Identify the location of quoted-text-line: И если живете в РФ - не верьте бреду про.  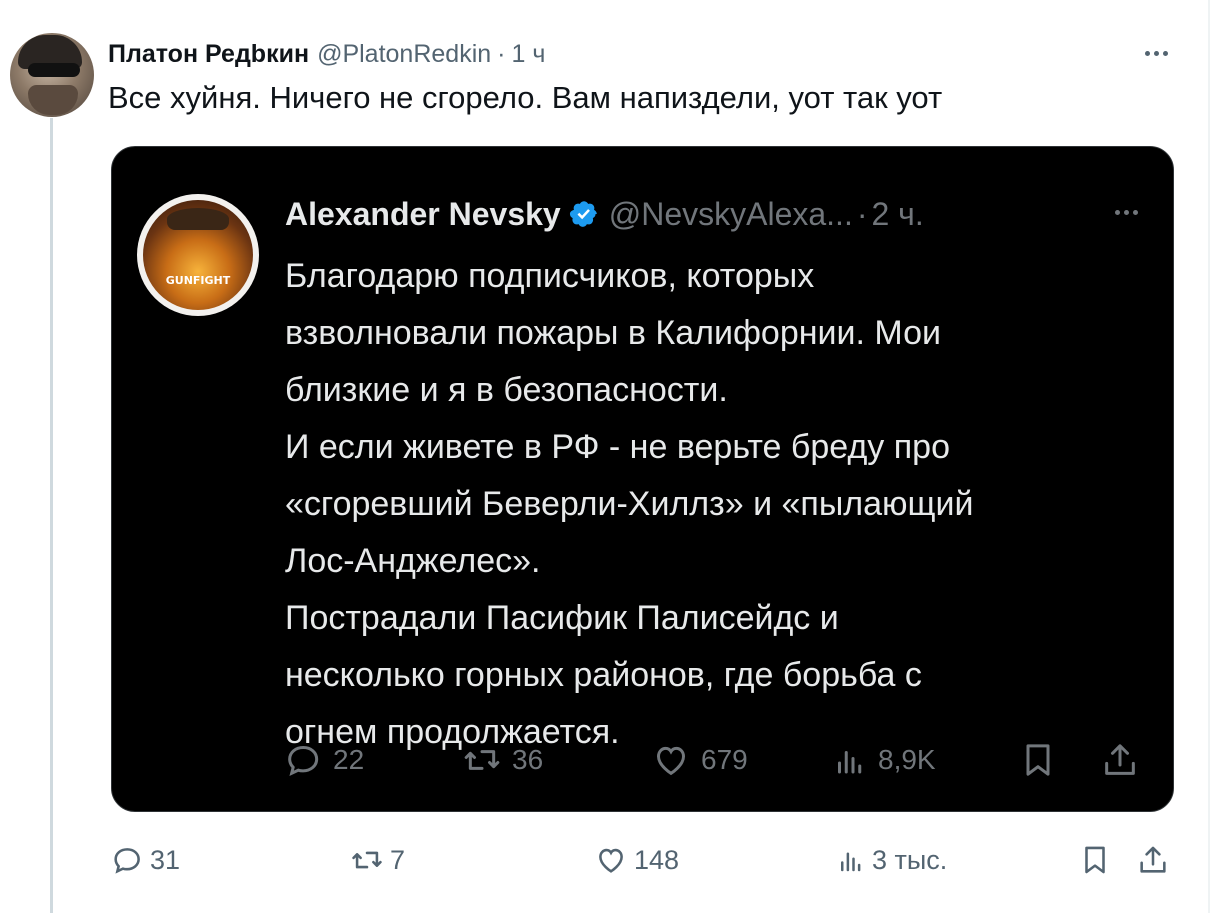
(617, 447).